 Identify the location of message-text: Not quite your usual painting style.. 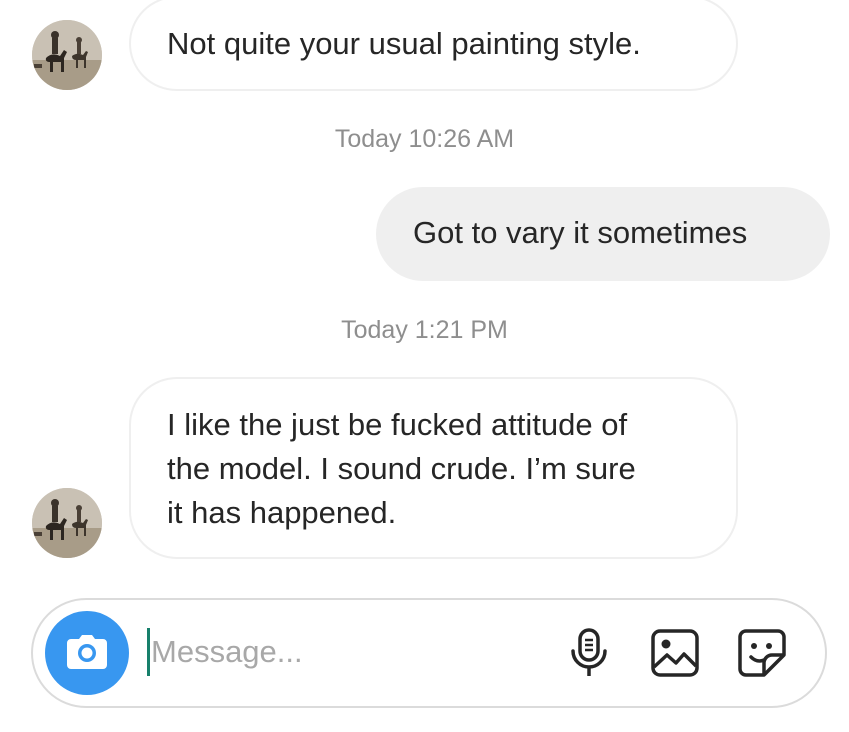
(404, 43).